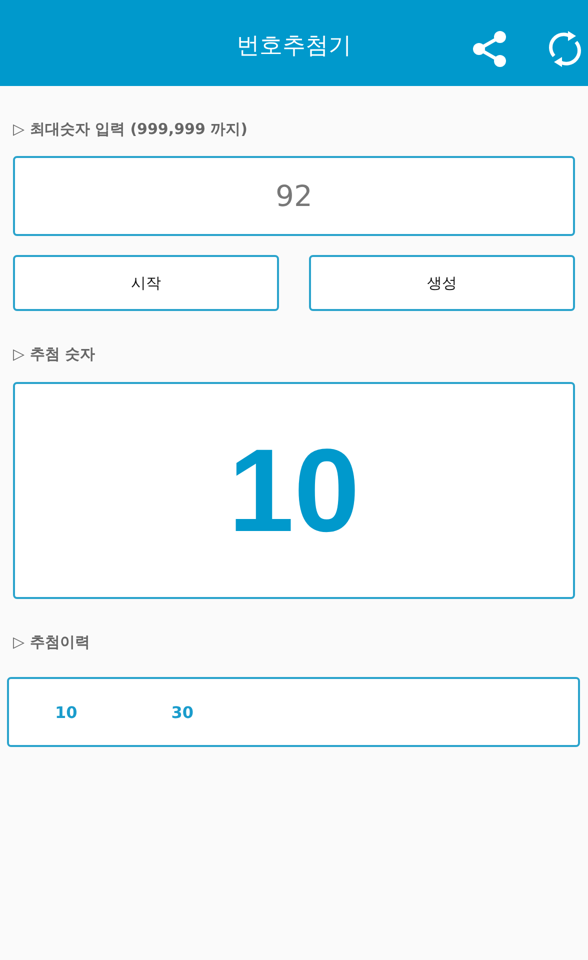  I want to click on max-number-input: 92, so click(294, 196).